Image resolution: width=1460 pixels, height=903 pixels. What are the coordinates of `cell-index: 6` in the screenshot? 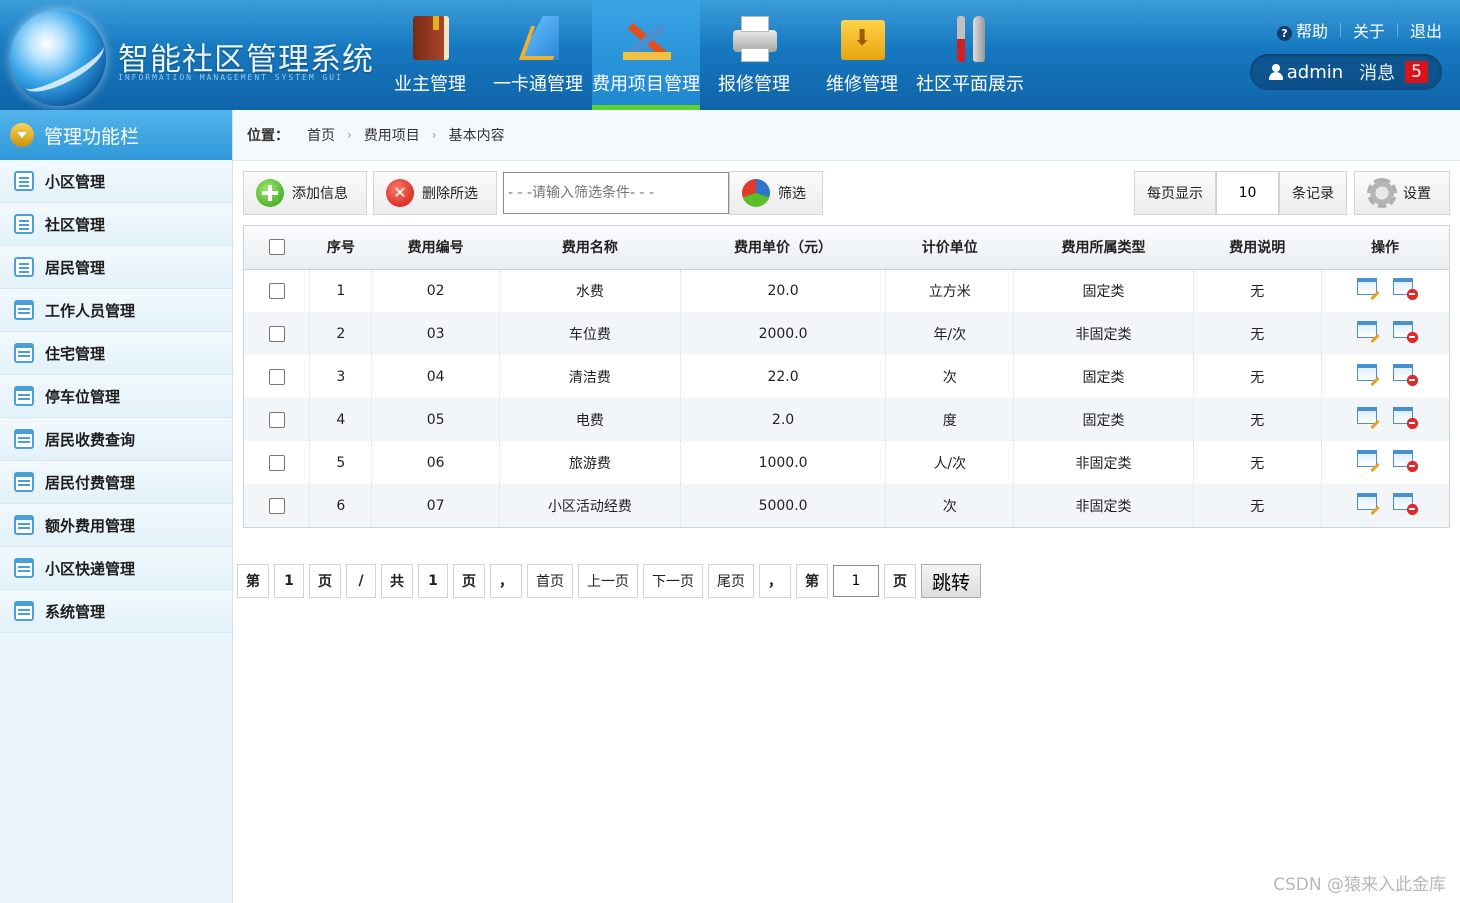 It's located at (341, 505).